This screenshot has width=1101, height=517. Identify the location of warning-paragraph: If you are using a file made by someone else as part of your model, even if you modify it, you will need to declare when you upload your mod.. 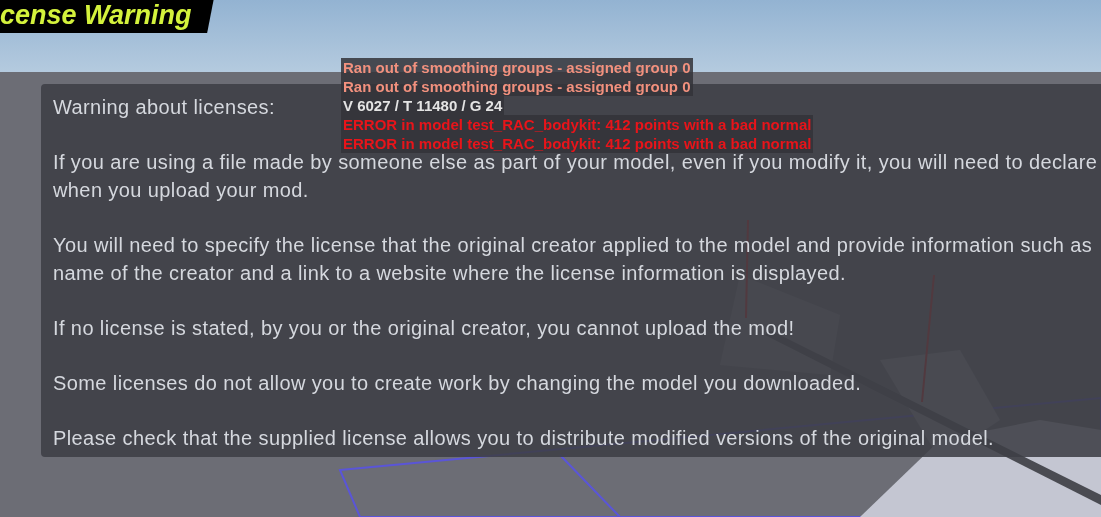
(575, 177).